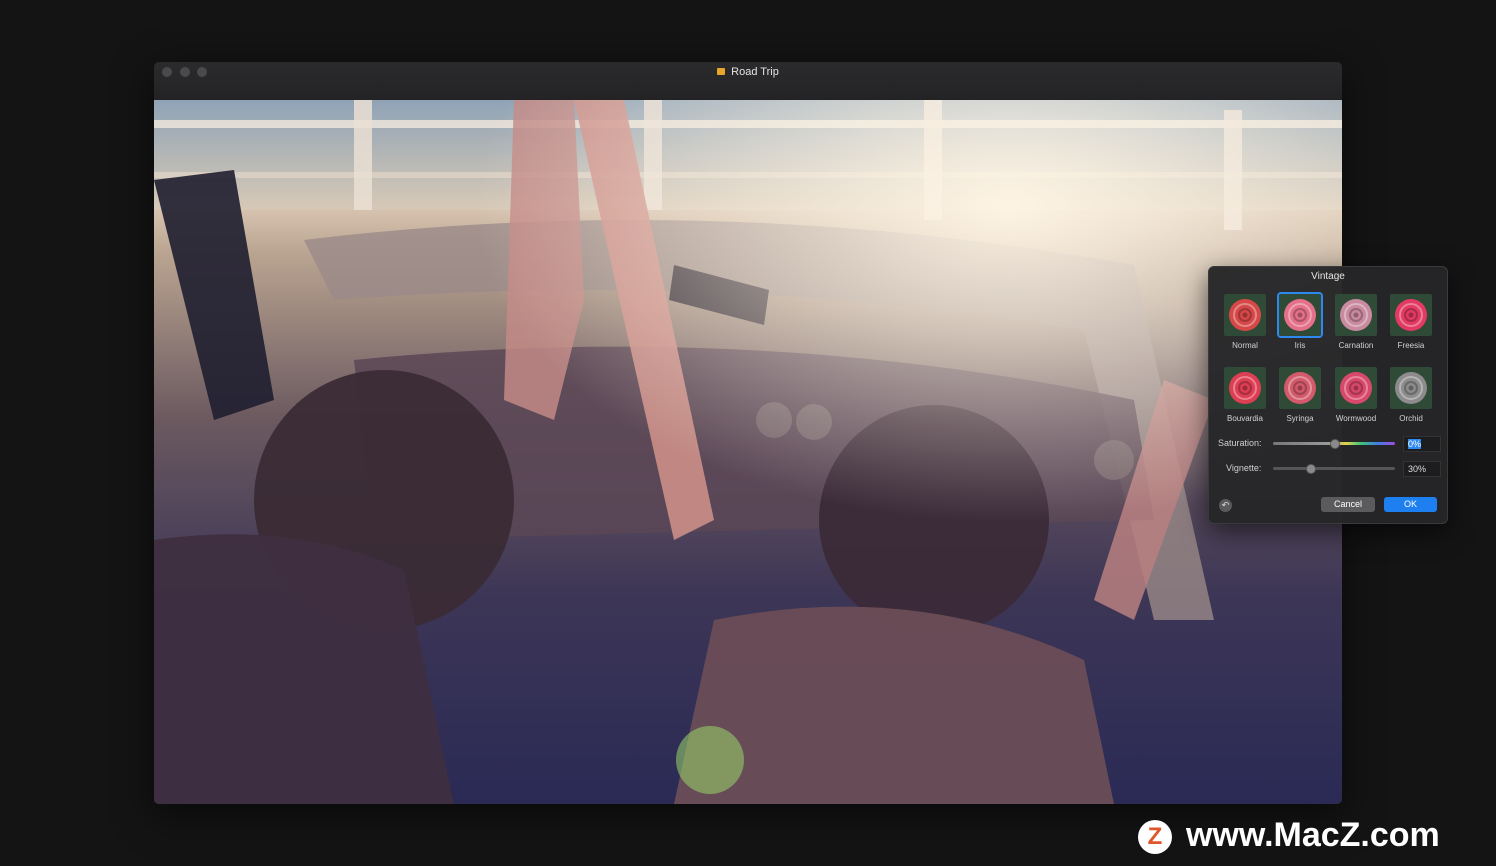  What do you see at coordinates (1245, 345) in the screenshot?
I see `preset-label: Normal` at bounding box center [1245, 345].